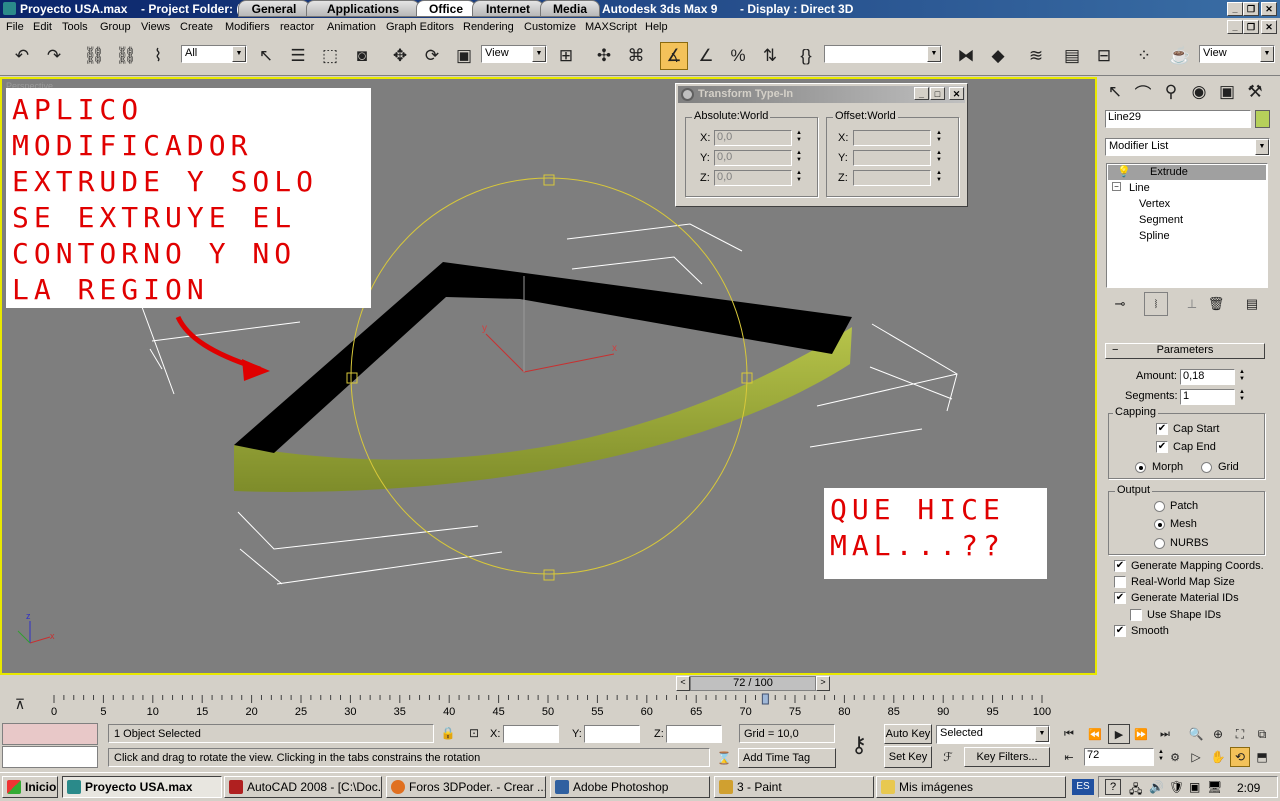 The width and height of the screenshot is (1280, 801). Describe the element at coordinates (1175, 757) in the screenshot. I see `time-config-icon: ⚙` at that location.